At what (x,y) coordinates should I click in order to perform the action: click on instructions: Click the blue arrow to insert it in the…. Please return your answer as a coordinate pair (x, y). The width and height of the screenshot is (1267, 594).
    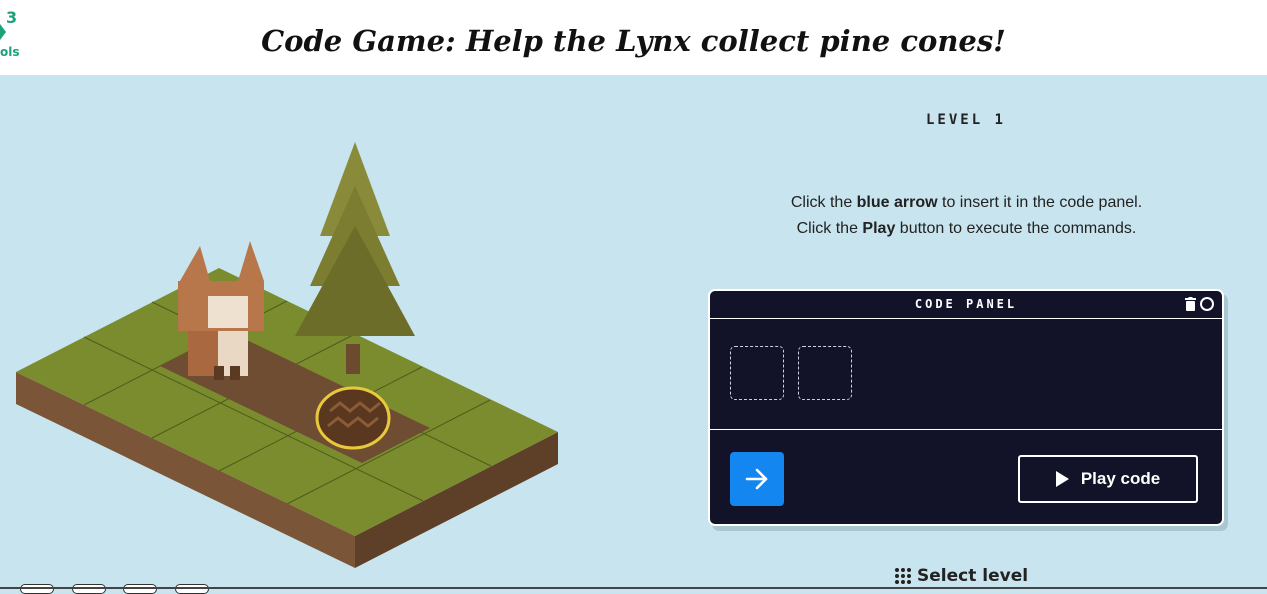
    Looking at the image, I should click on (966, 216).